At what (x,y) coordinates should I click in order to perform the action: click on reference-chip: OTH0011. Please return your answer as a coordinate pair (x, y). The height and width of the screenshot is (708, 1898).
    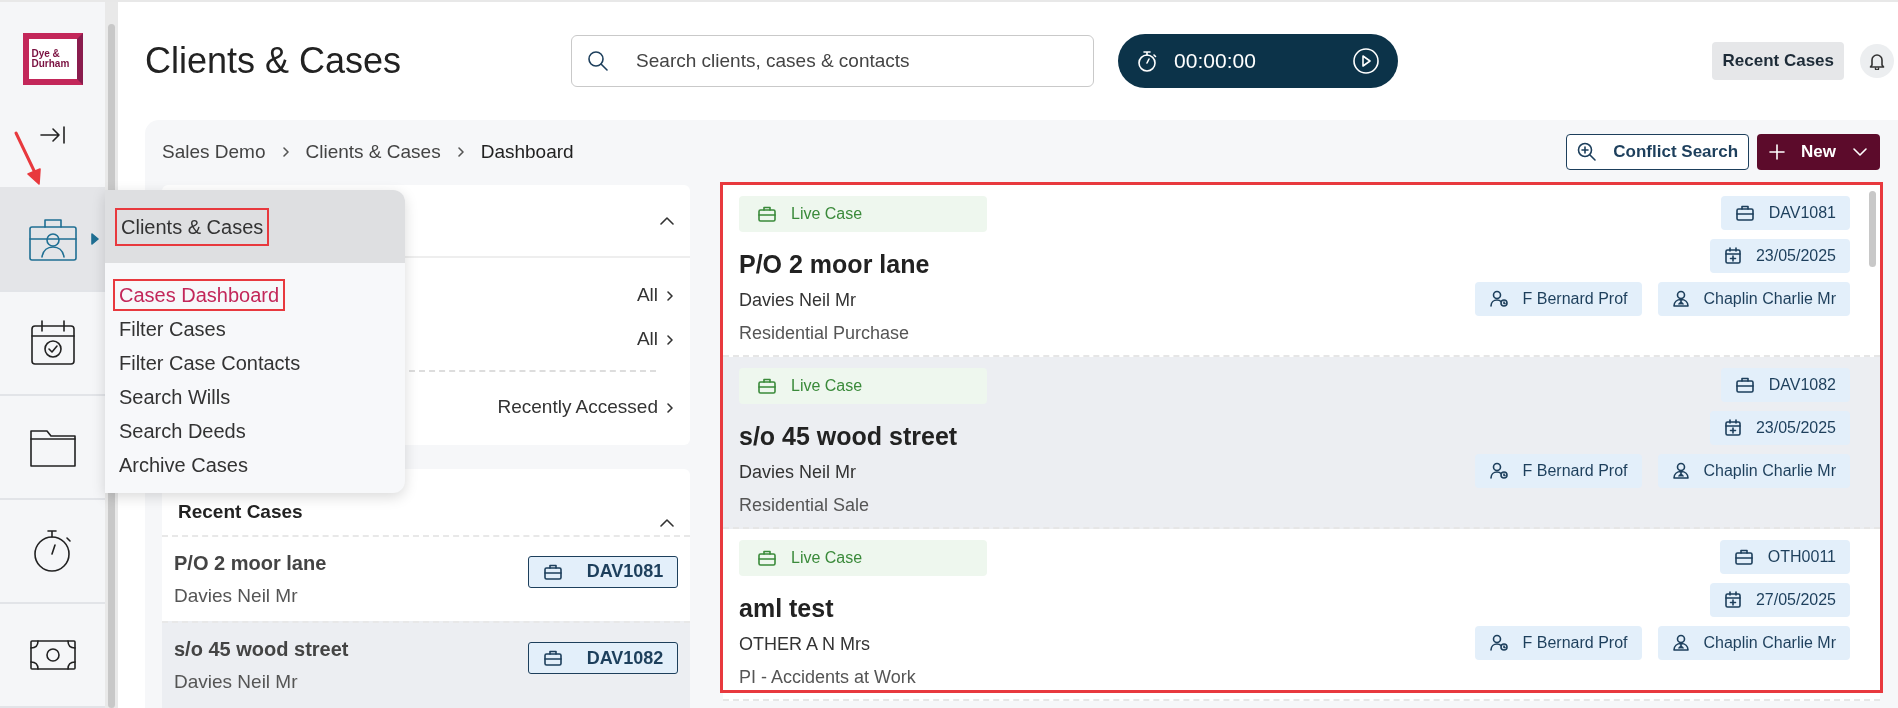
    Looking at the image, I should click on (1784, 556).